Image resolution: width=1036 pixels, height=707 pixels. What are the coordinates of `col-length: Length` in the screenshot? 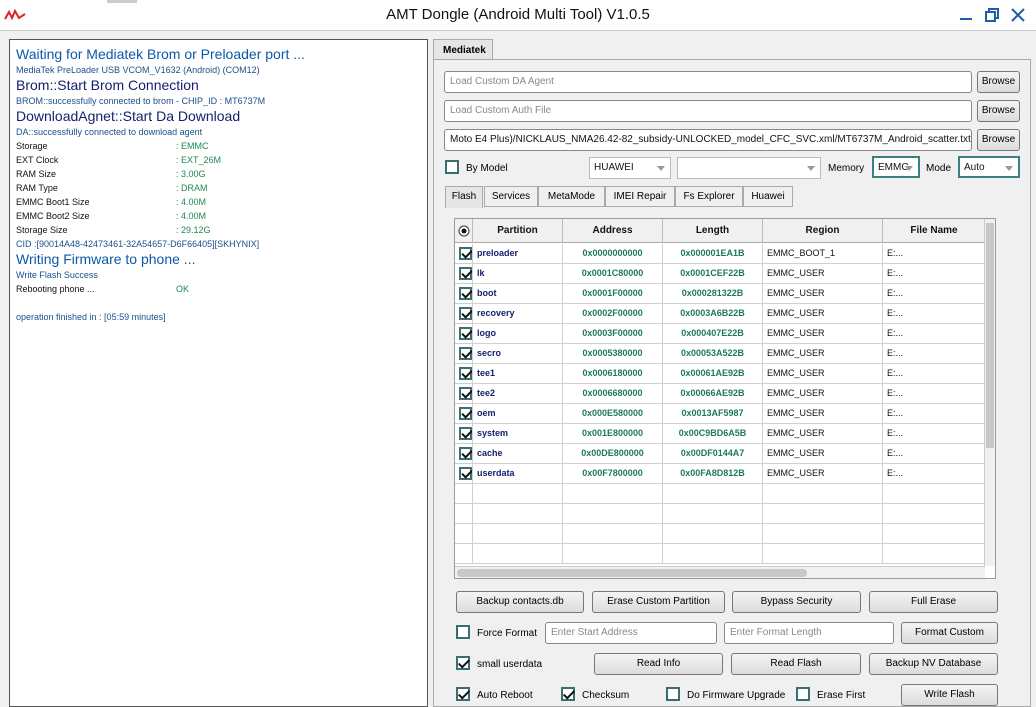 It's located at (713, 231).